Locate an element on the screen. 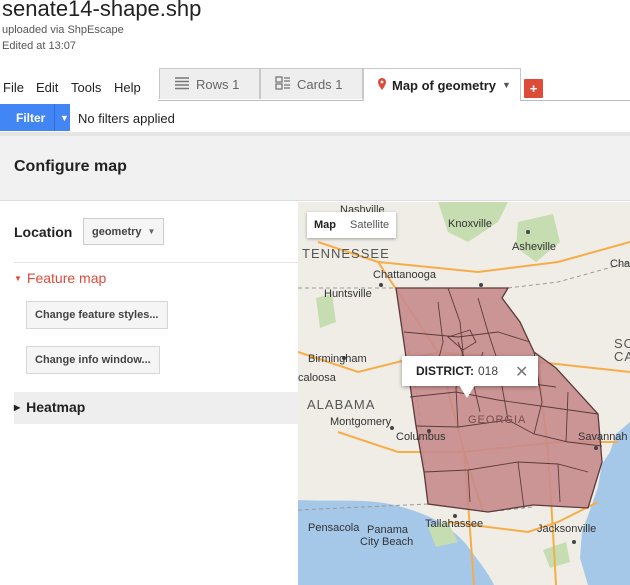  edit-timestamp: Edited at 13:07 is located at coordinates (39, 46).